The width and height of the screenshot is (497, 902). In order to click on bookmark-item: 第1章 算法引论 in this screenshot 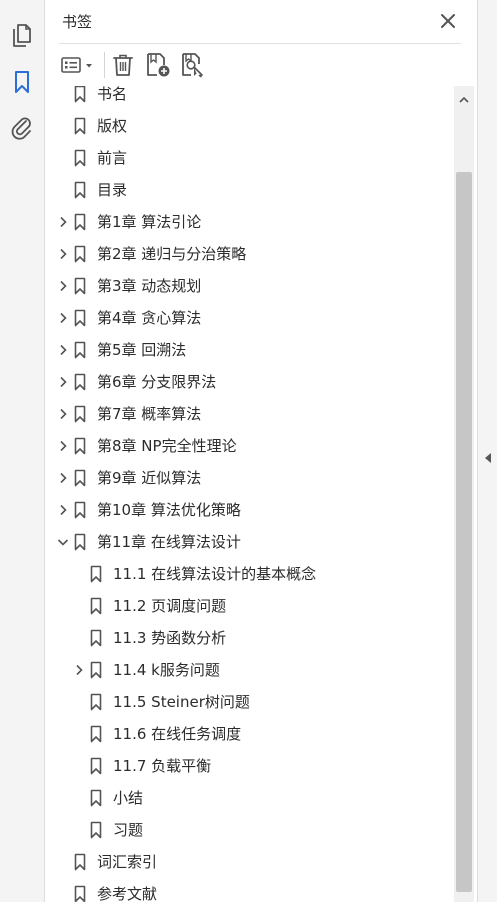, I will do `click(128, 222)`.